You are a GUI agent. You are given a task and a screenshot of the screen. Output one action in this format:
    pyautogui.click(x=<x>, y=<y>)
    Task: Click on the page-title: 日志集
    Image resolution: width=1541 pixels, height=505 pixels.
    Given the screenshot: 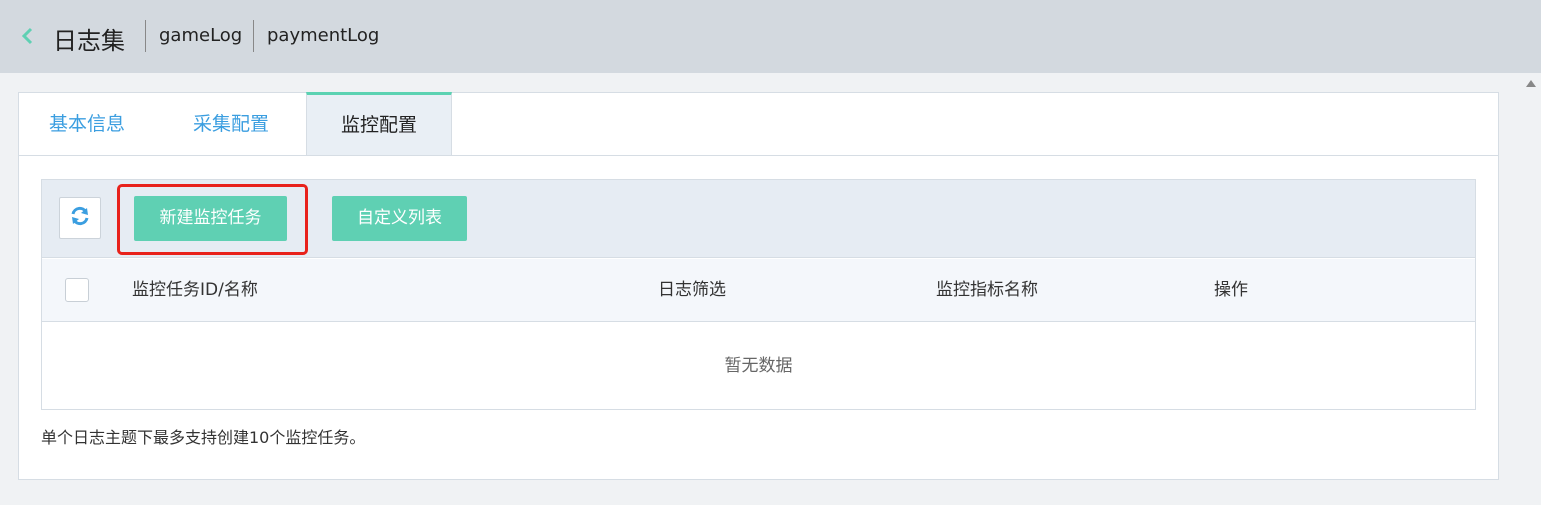 What is the action you would take?
    pyautogui.click(x=89, y=41)
    